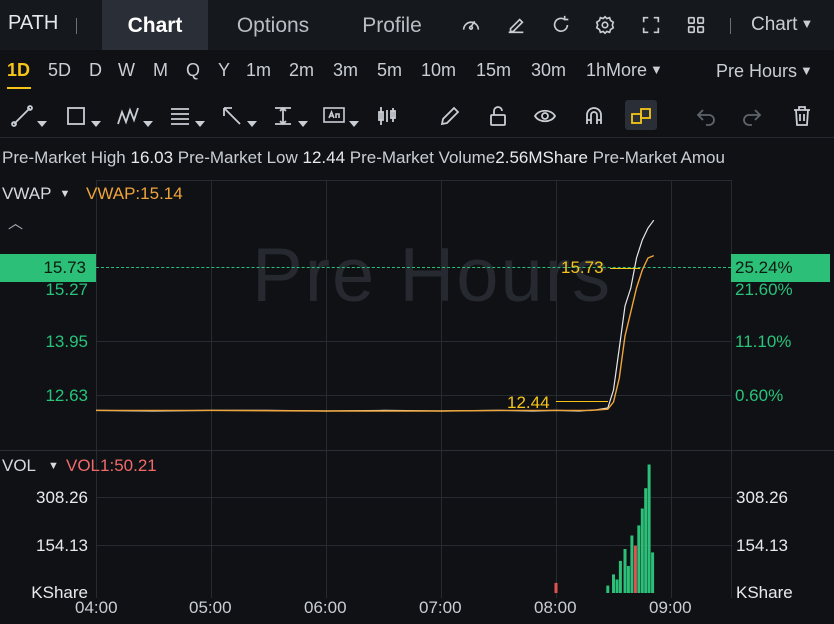 The width and height of the screenshot is (834, 624). Describe the element at coordinates (561, 25) in the screenshot. I see `refresh-icon` at that location.